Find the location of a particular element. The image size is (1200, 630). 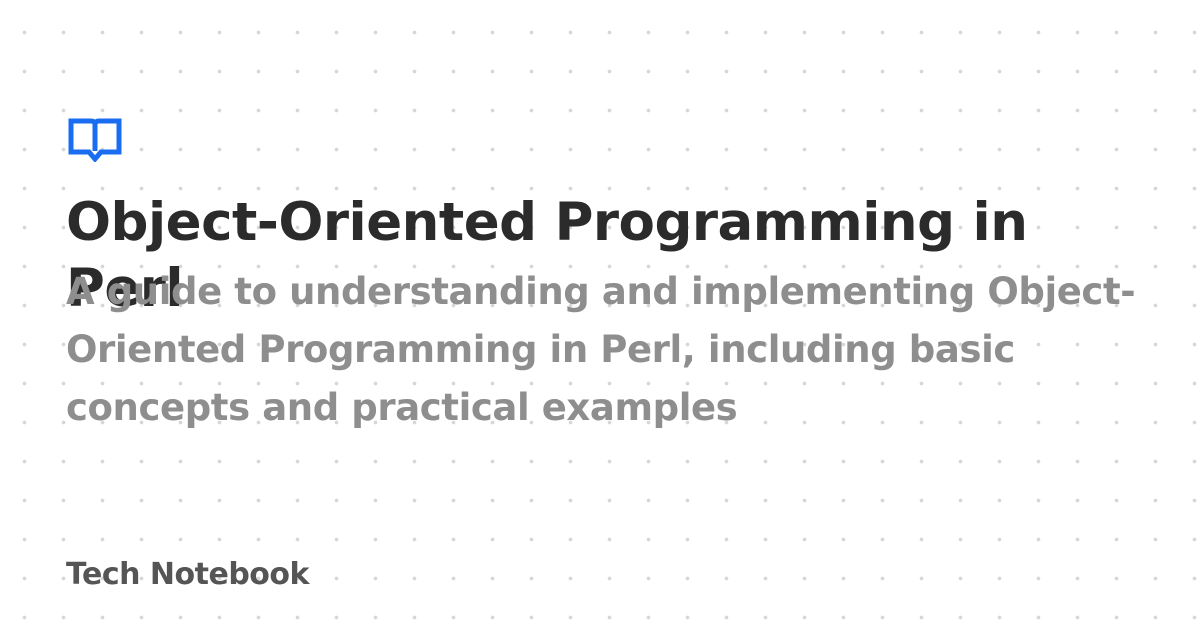

open-book-icon is located at coordinates (95, 140).